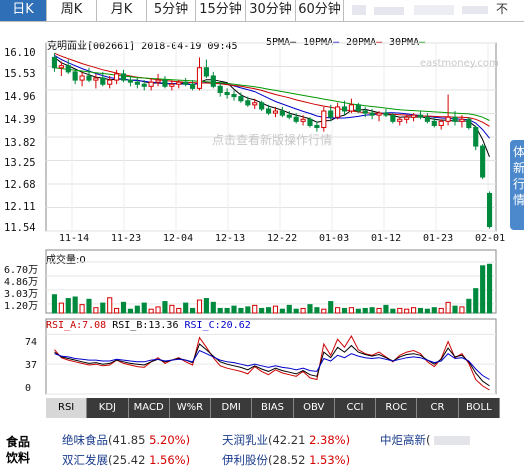 Image resolution: width=524 pixels, height=473 pixels. I want to click on indicator-roc: ROC, so click(397, 408).